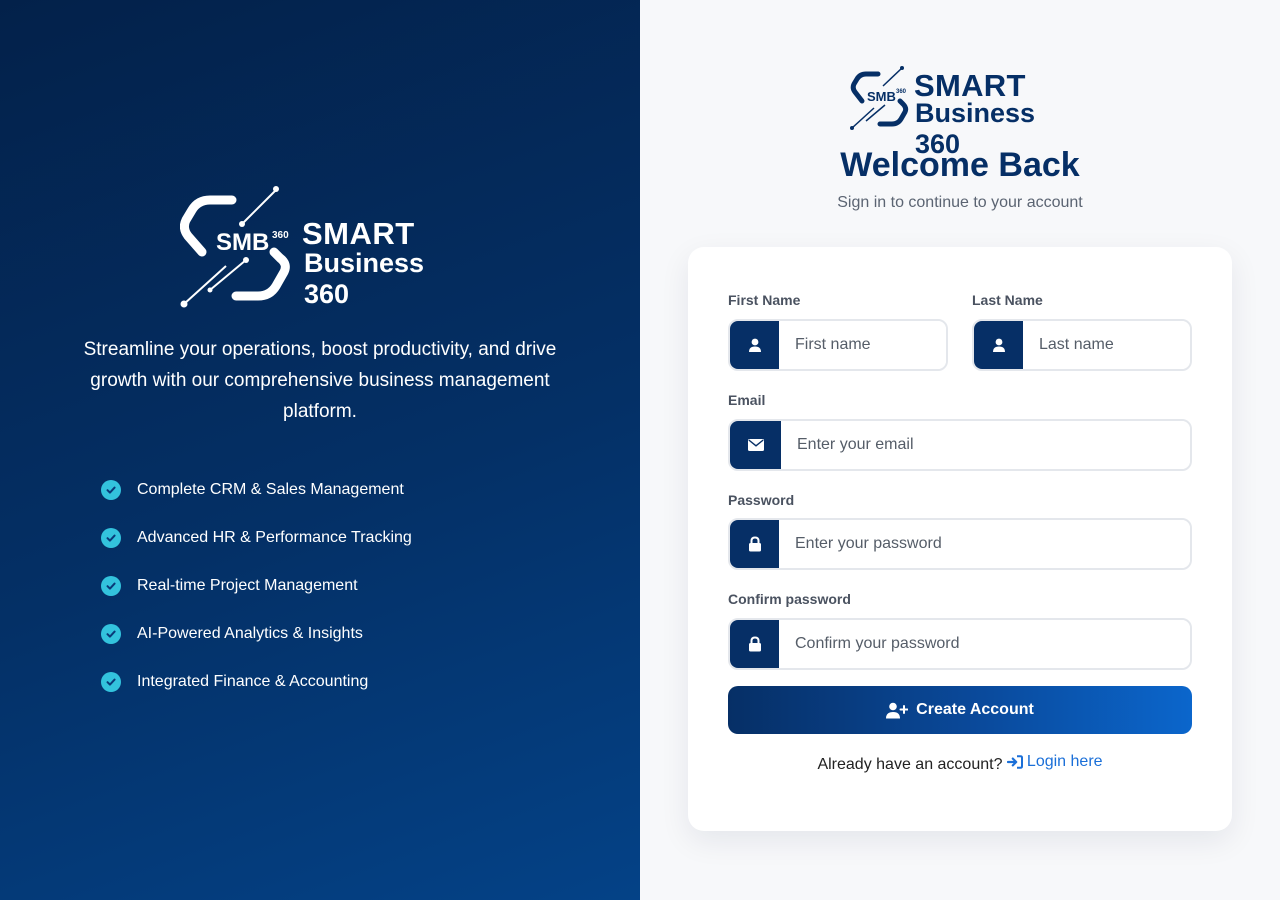 The width and height of the screenshot is (1280, 900). I want to click on feature-item: Complete CRM & Sales Management, so click(256, 490).